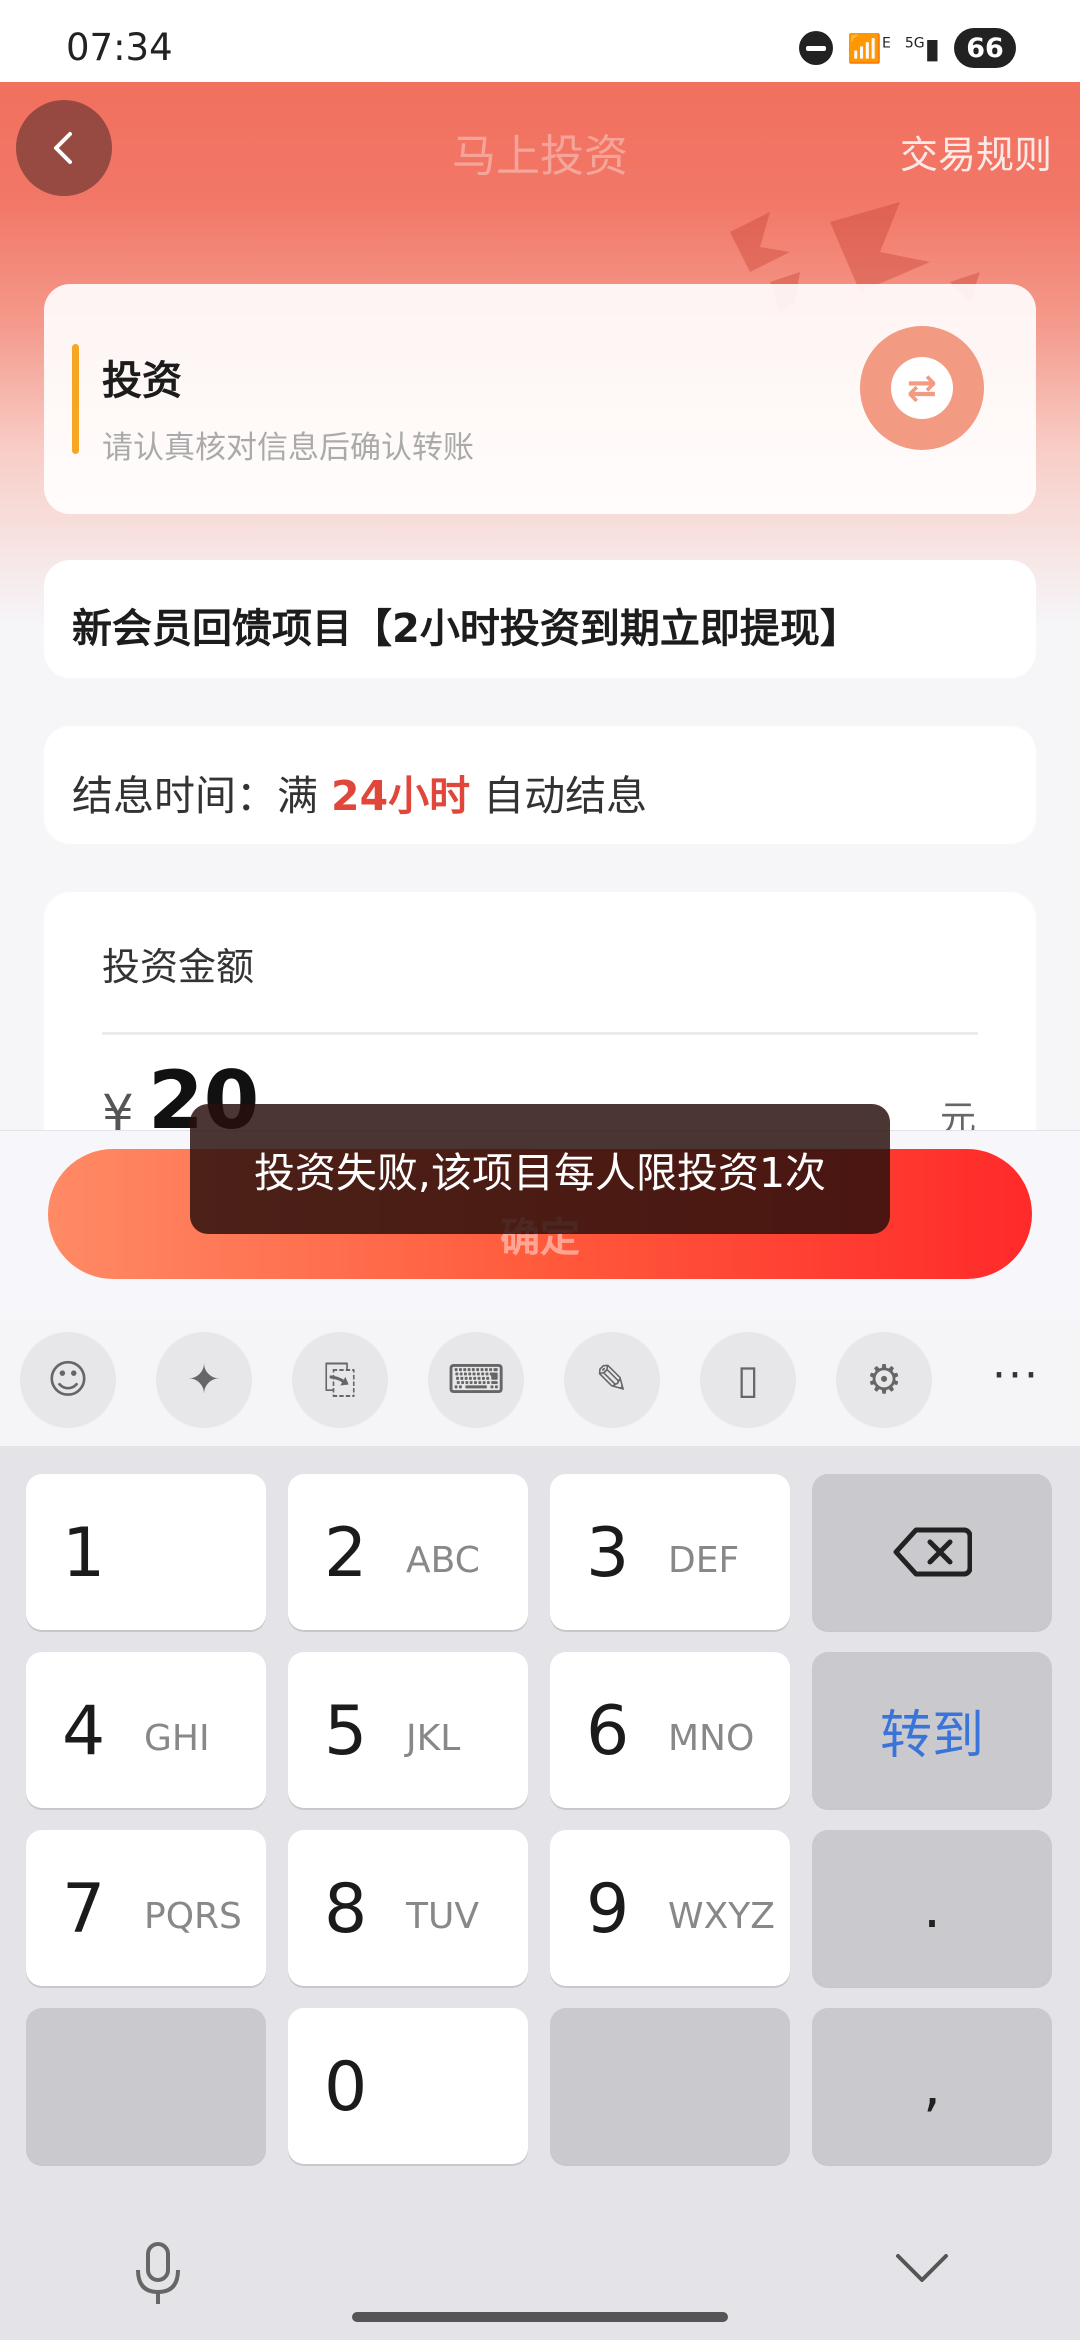 The width and height of the screenshot is (1080, 2340). I want to click on key-letters: MNO, so click(711, 1738).